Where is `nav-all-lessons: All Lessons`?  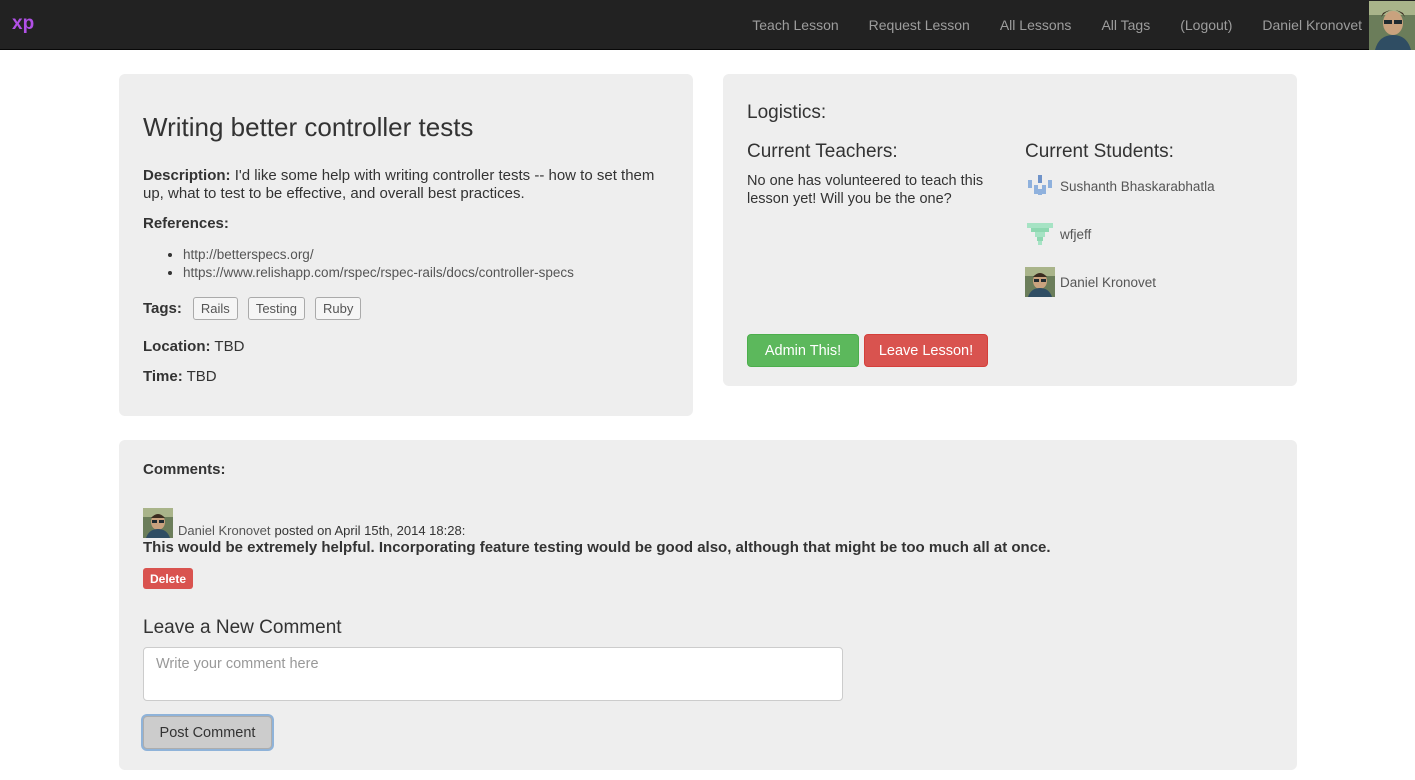
nav-all-lessons: All Lessons is located at coordinates (1036, 25).